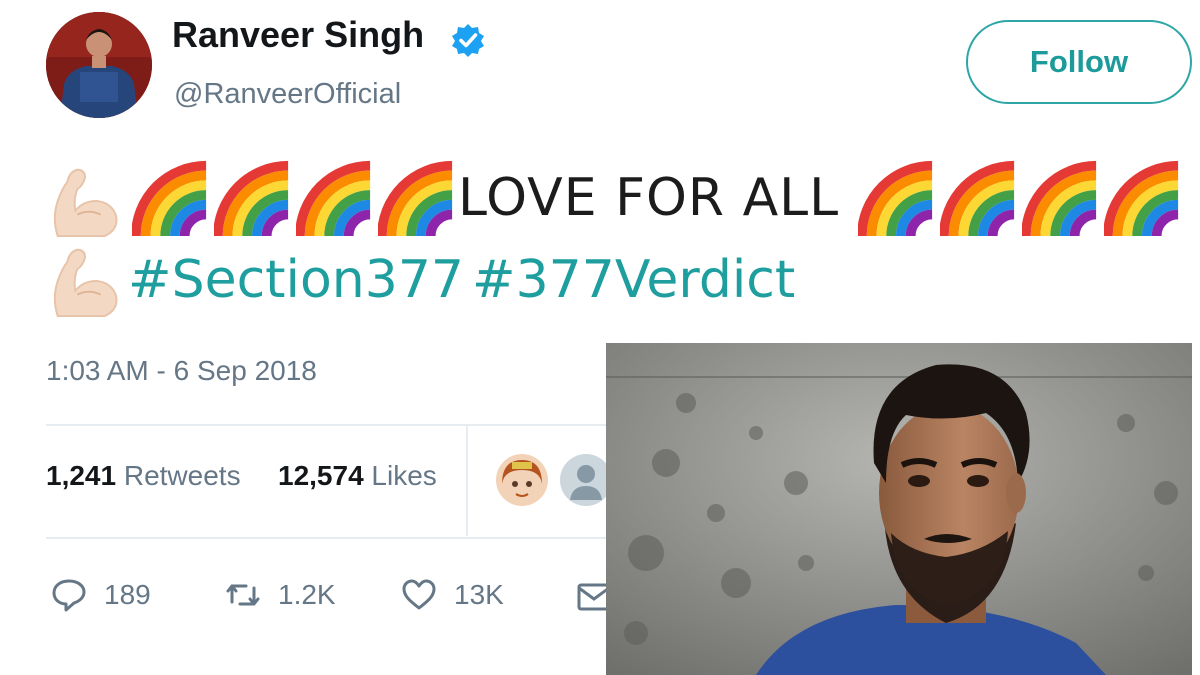  Describe the element at coordinates (468, 40) in the screenshot. I see `verified-badge-icon` at that location.